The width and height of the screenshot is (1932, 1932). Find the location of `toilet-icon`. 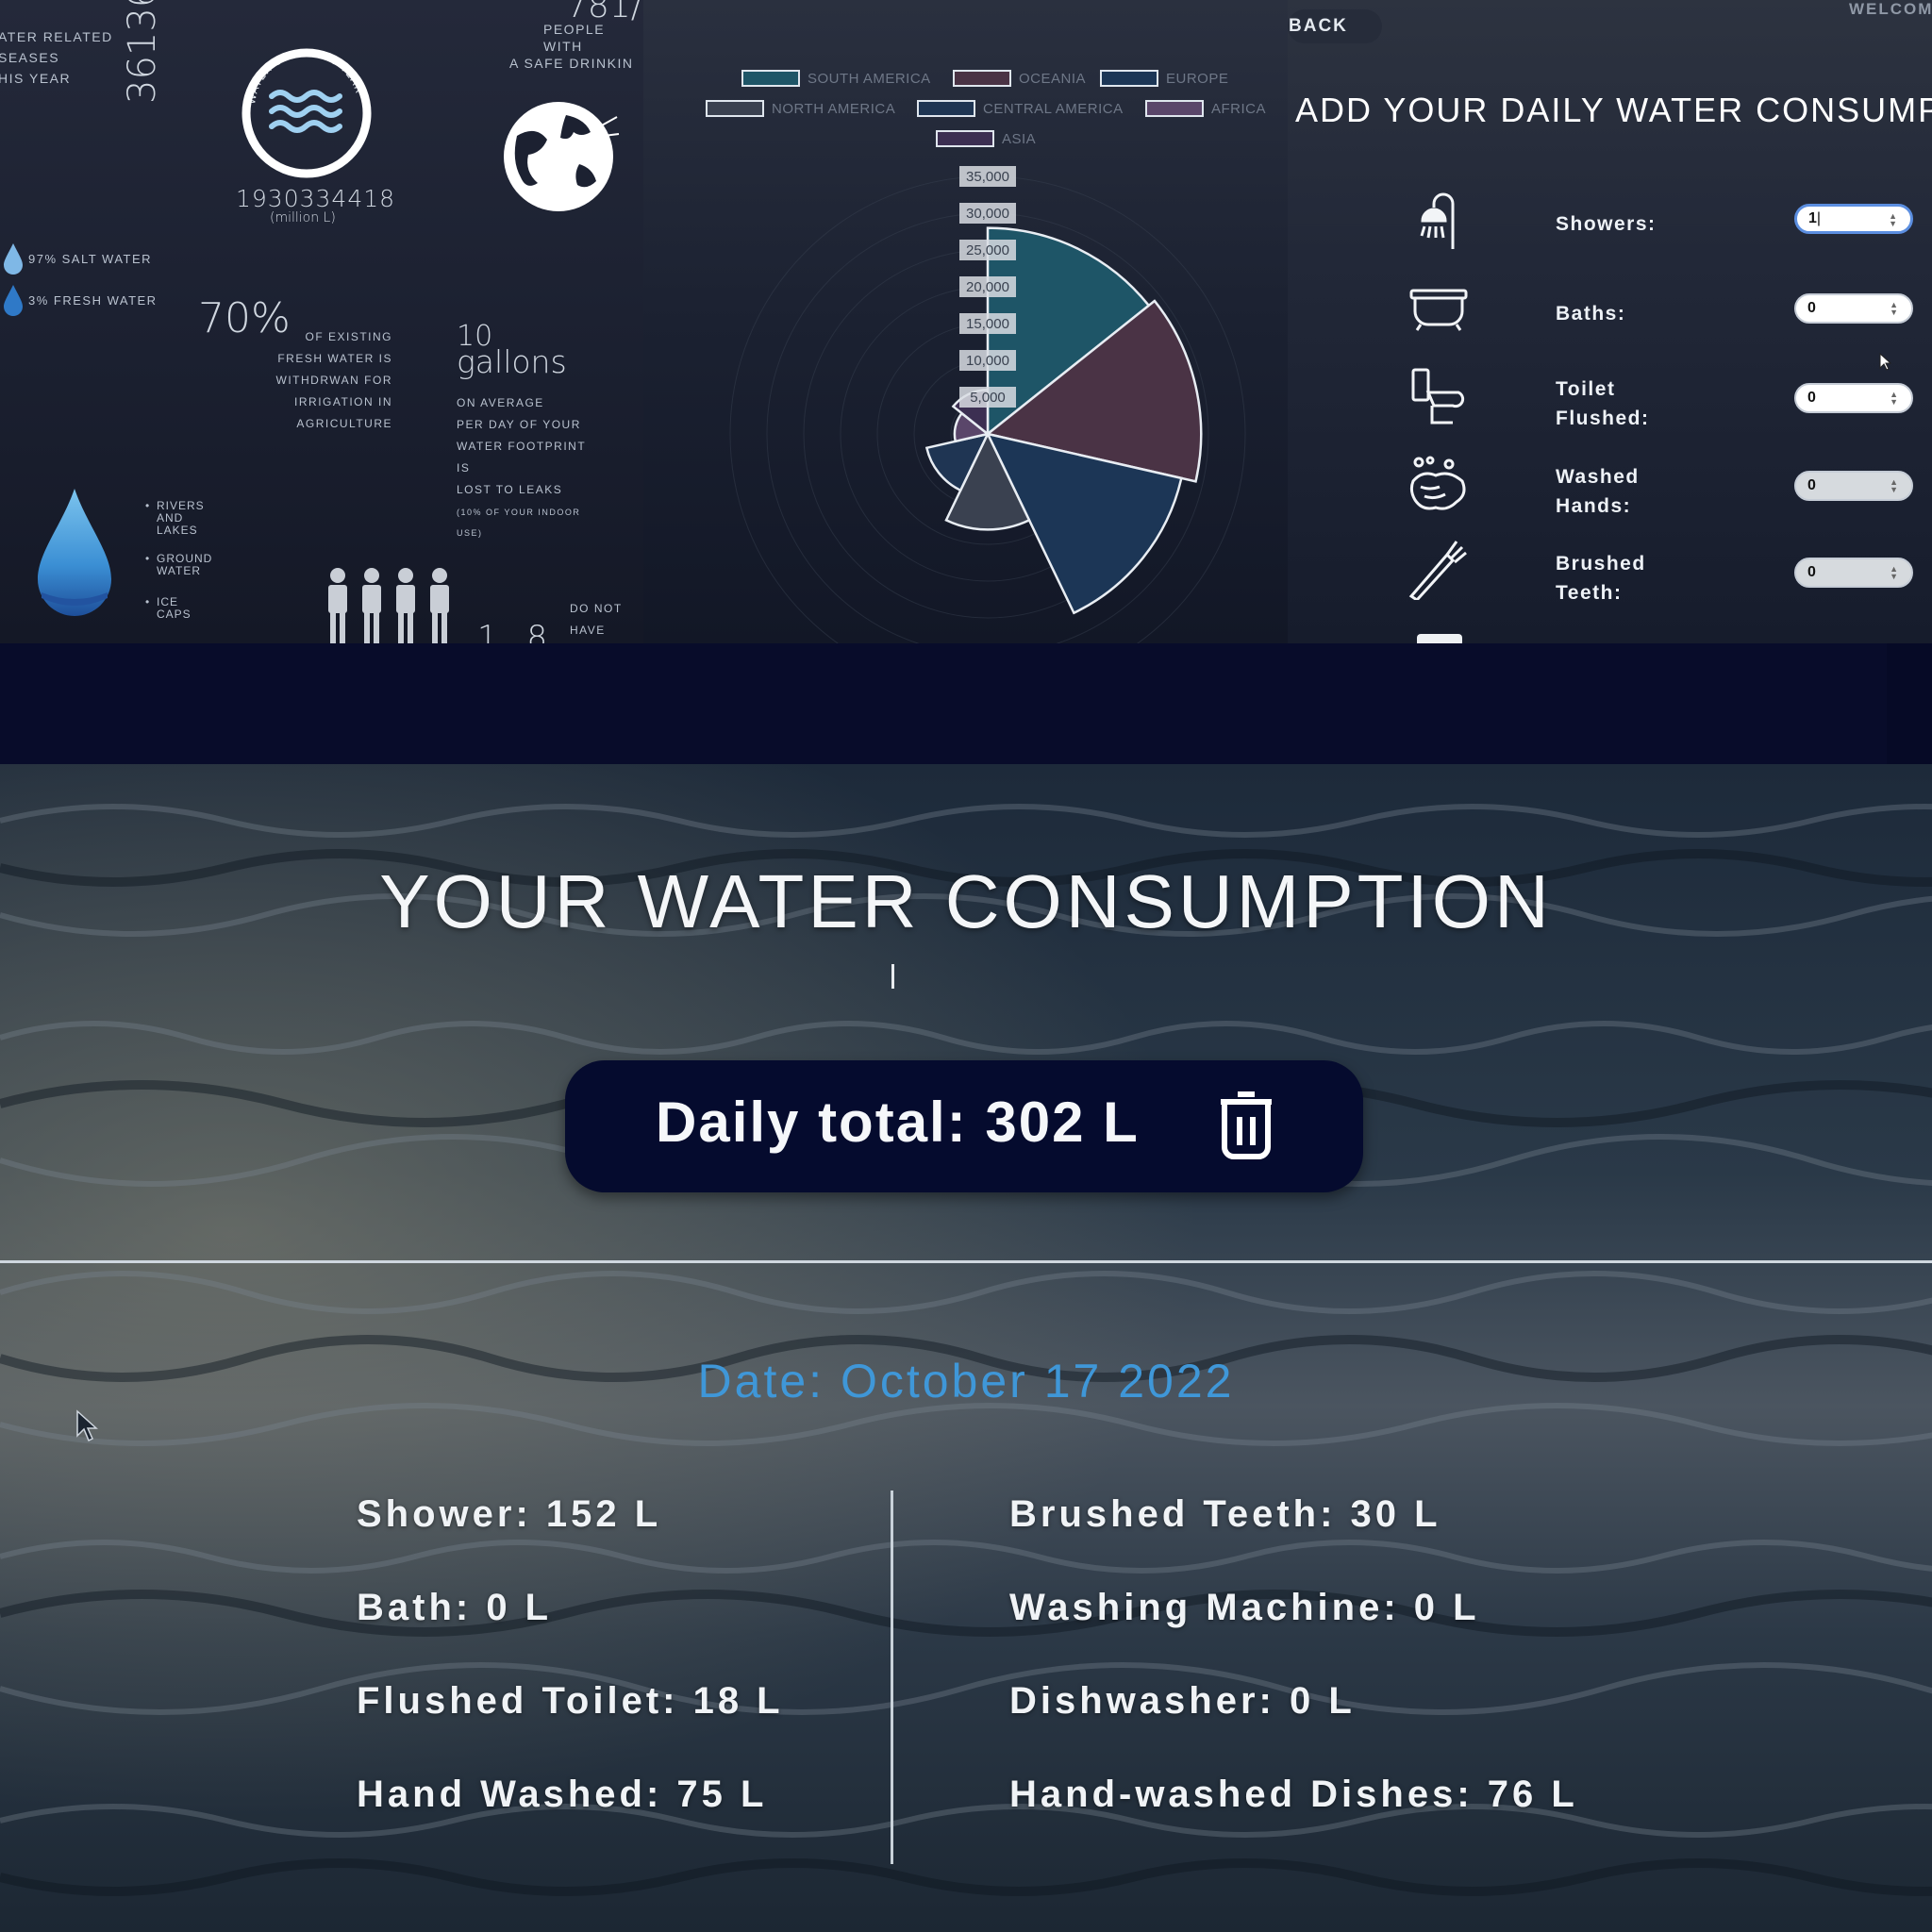

toilet-icon is located at coordinates (1438, 396).